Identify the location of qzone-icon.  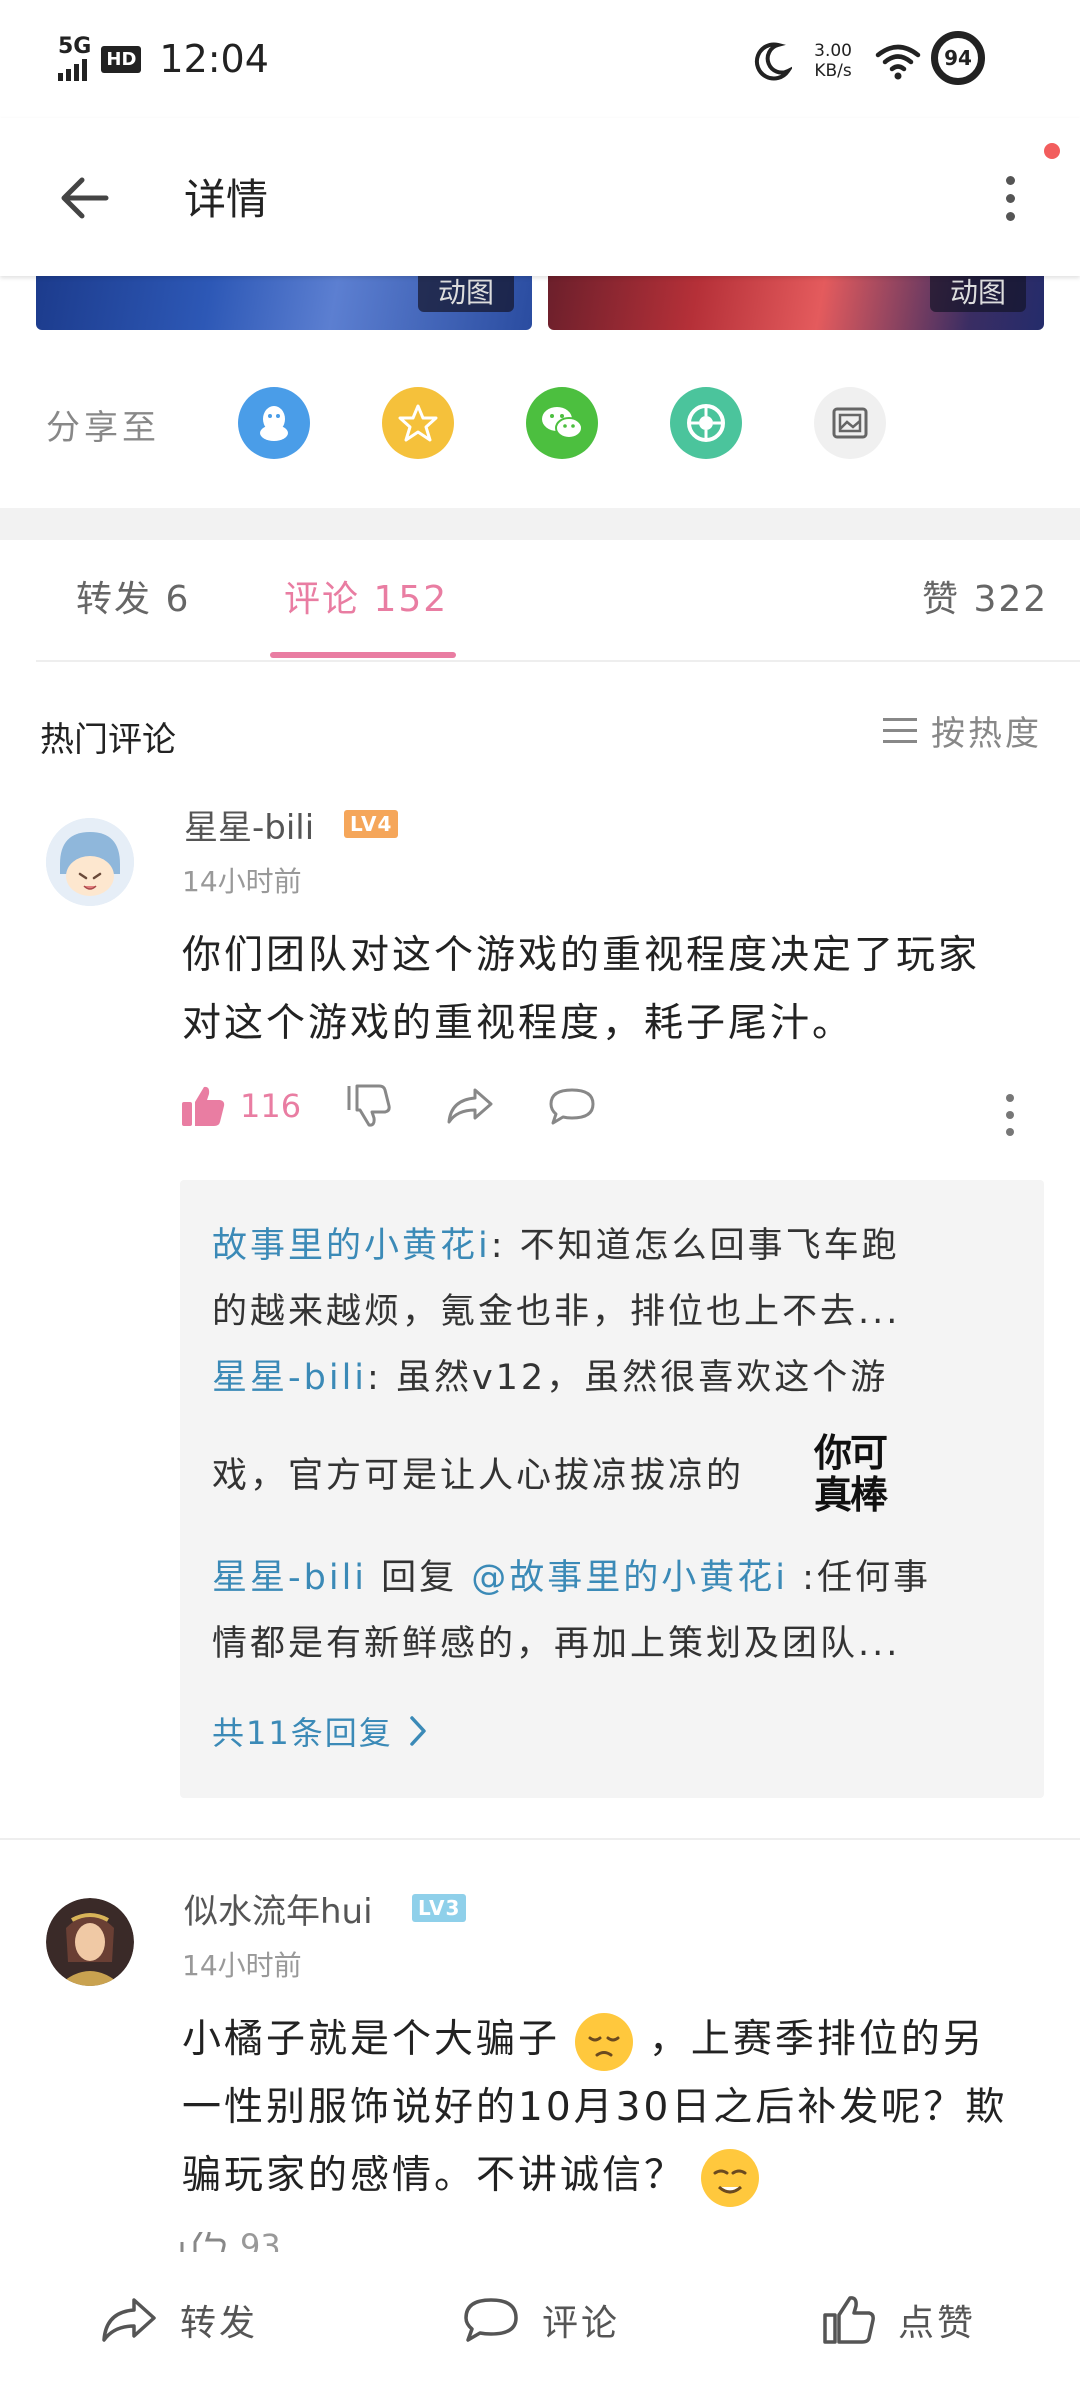
(418, 423).